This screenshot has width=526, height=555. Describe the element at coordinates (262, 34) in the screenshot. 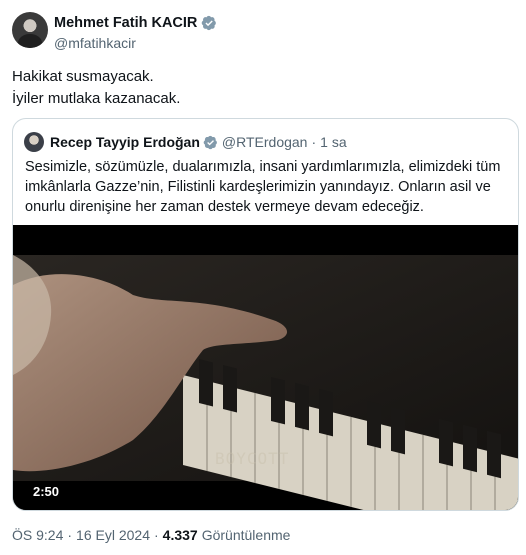

I see `tweet-header: Mehmet Fatih KACIR @mfatihkacir` at that location.